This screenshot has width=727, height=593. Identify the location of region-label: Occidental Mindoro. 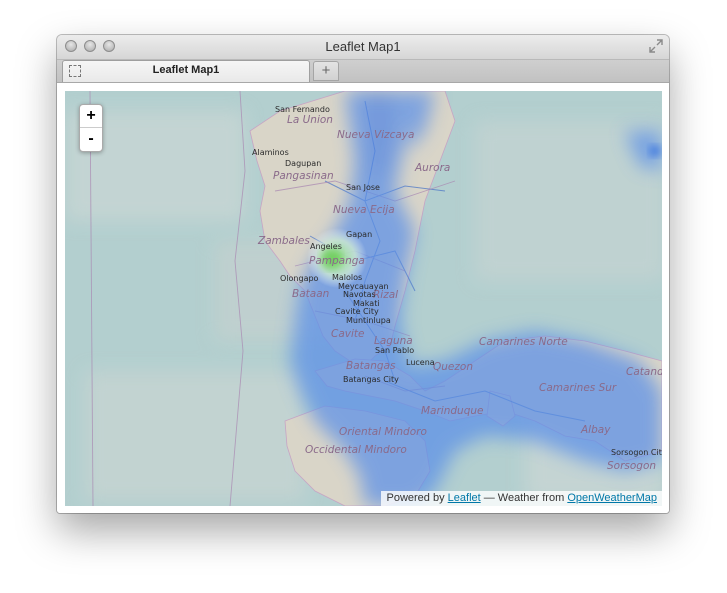
(356, 450).